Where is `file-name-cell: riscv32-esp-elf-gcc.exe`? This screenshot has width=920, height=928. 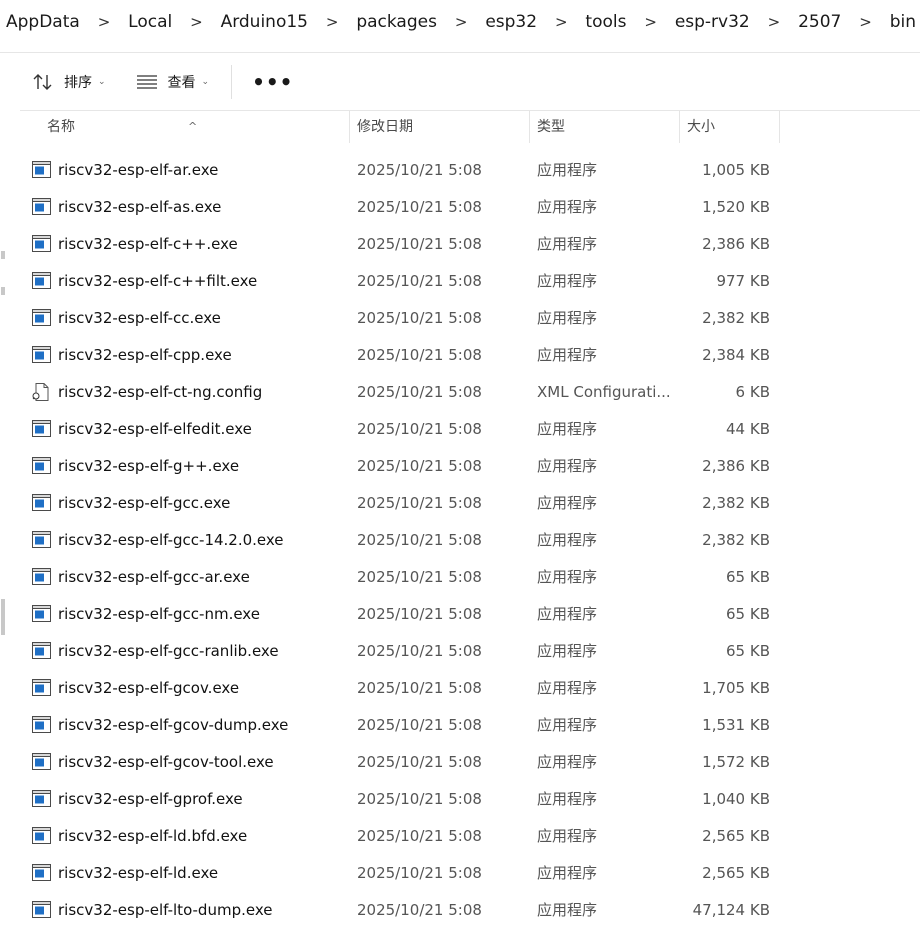 file-name-cell: riscv32-esp-elf-gcc.exe is located at coordinates (131, 503).